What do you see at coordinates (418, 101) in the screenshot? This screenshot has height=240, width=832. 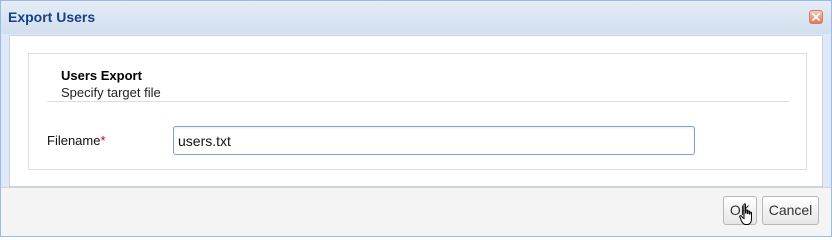 I see `panel-divider` at bounding box center [418, 101].